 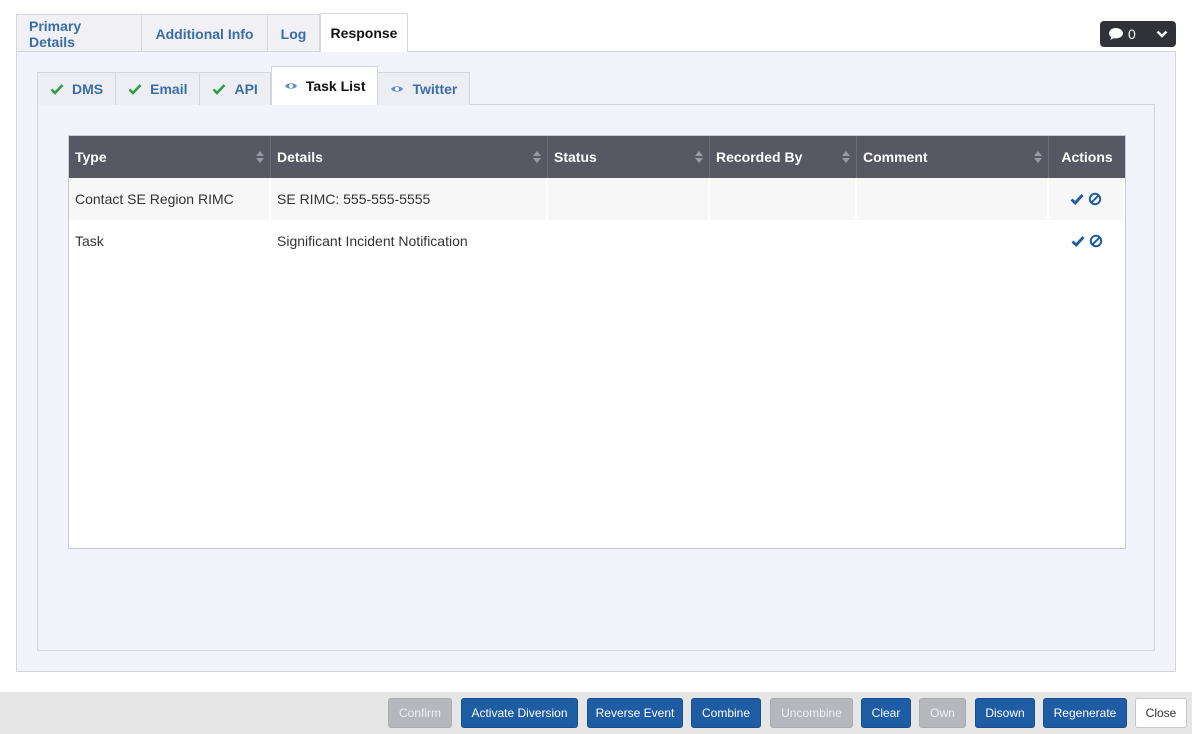 What do you see at coordinates (629, 157) in the screenshot?
I see `column-header-status: Status` at bounding box center [629, 157].